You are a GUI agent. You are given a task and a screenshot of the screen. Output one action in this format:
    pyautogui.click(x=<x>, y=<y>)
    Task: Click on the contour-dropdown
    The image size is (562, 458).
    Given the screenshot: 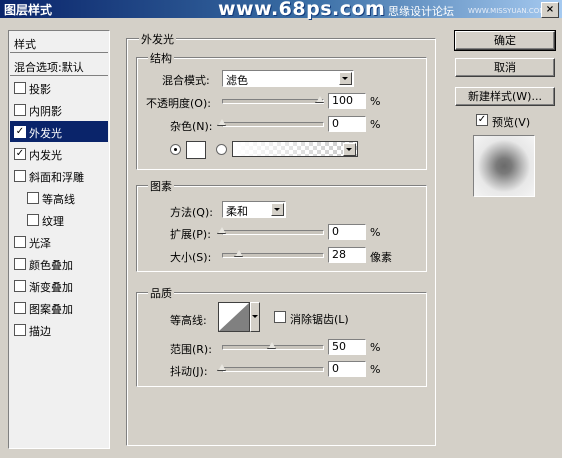 What is the action you would take?
    pyautogui.click(x=255, y=317)
    